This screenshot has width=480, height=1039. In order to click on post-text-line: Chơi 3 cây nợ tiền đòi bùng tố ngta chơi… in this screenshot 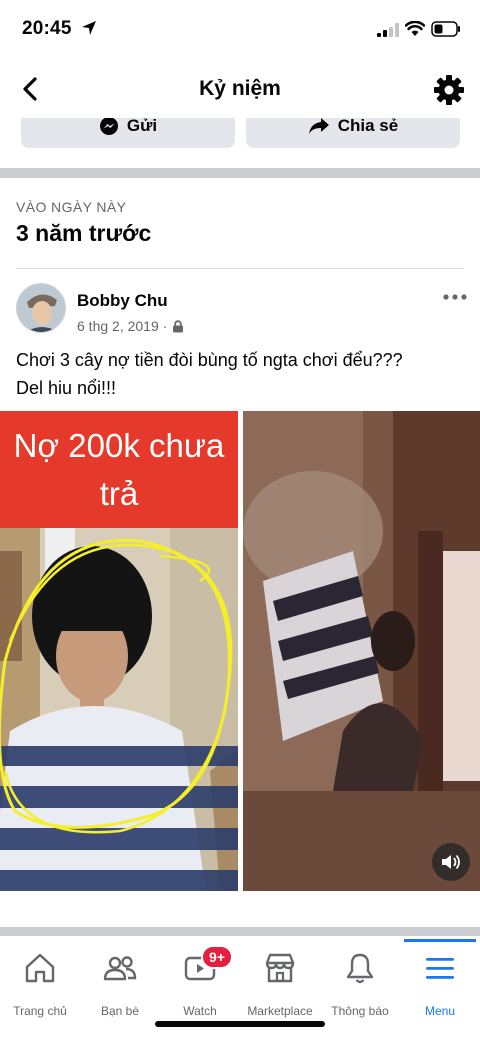, I will do `click(209, 360)`.